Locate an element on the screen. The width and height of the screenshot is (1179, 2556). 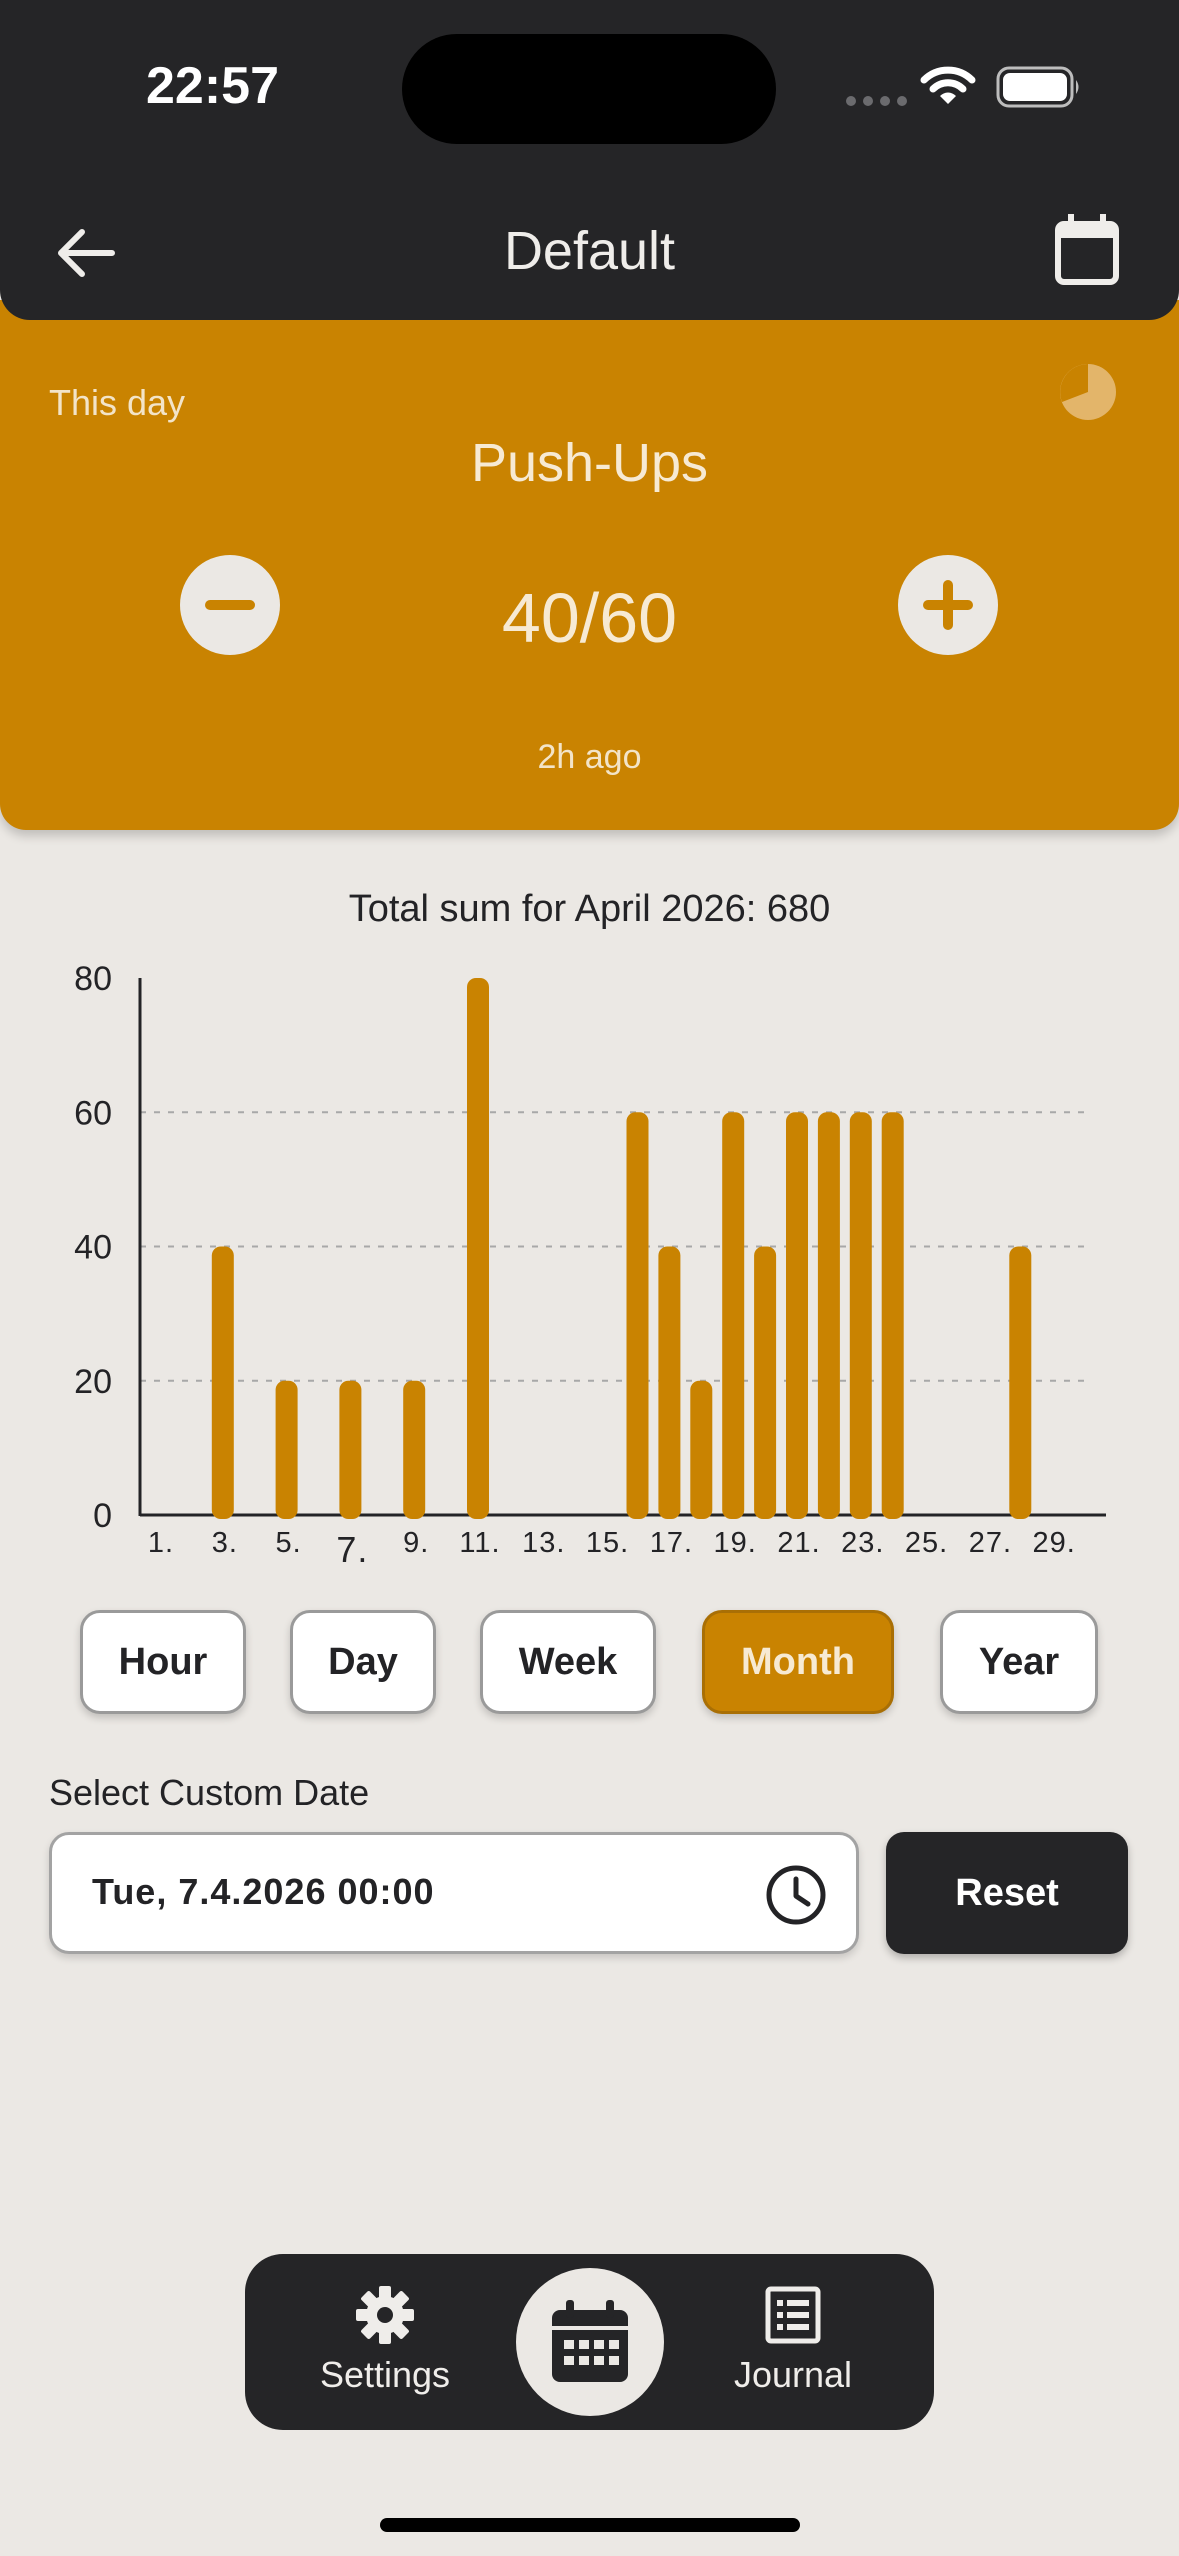
chart-x-tick-label: 5. is located at coordinates (289, 1543).